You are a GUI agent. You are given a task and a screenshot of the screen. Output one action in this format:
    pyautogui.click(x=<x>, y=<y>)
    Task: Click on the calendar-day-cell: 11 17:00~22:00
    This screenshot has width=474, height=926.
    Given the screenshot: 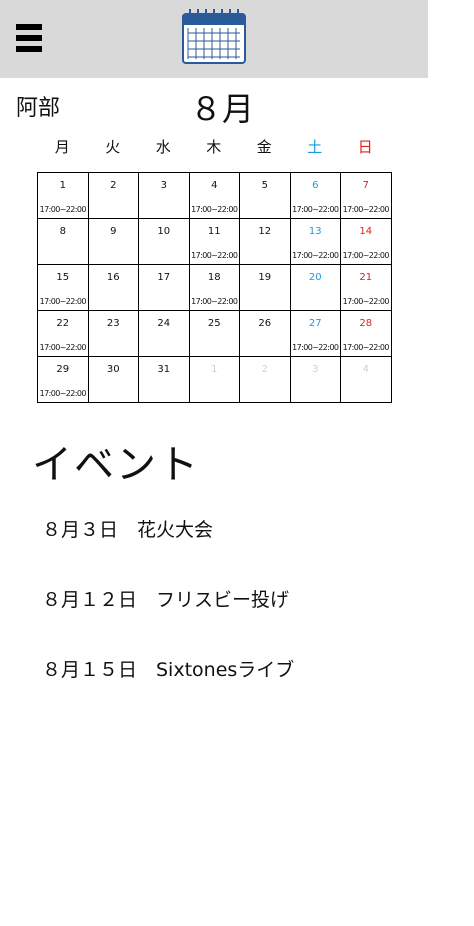 What is the action you would take?
    pyautogui.click(x=214, y=242)
    